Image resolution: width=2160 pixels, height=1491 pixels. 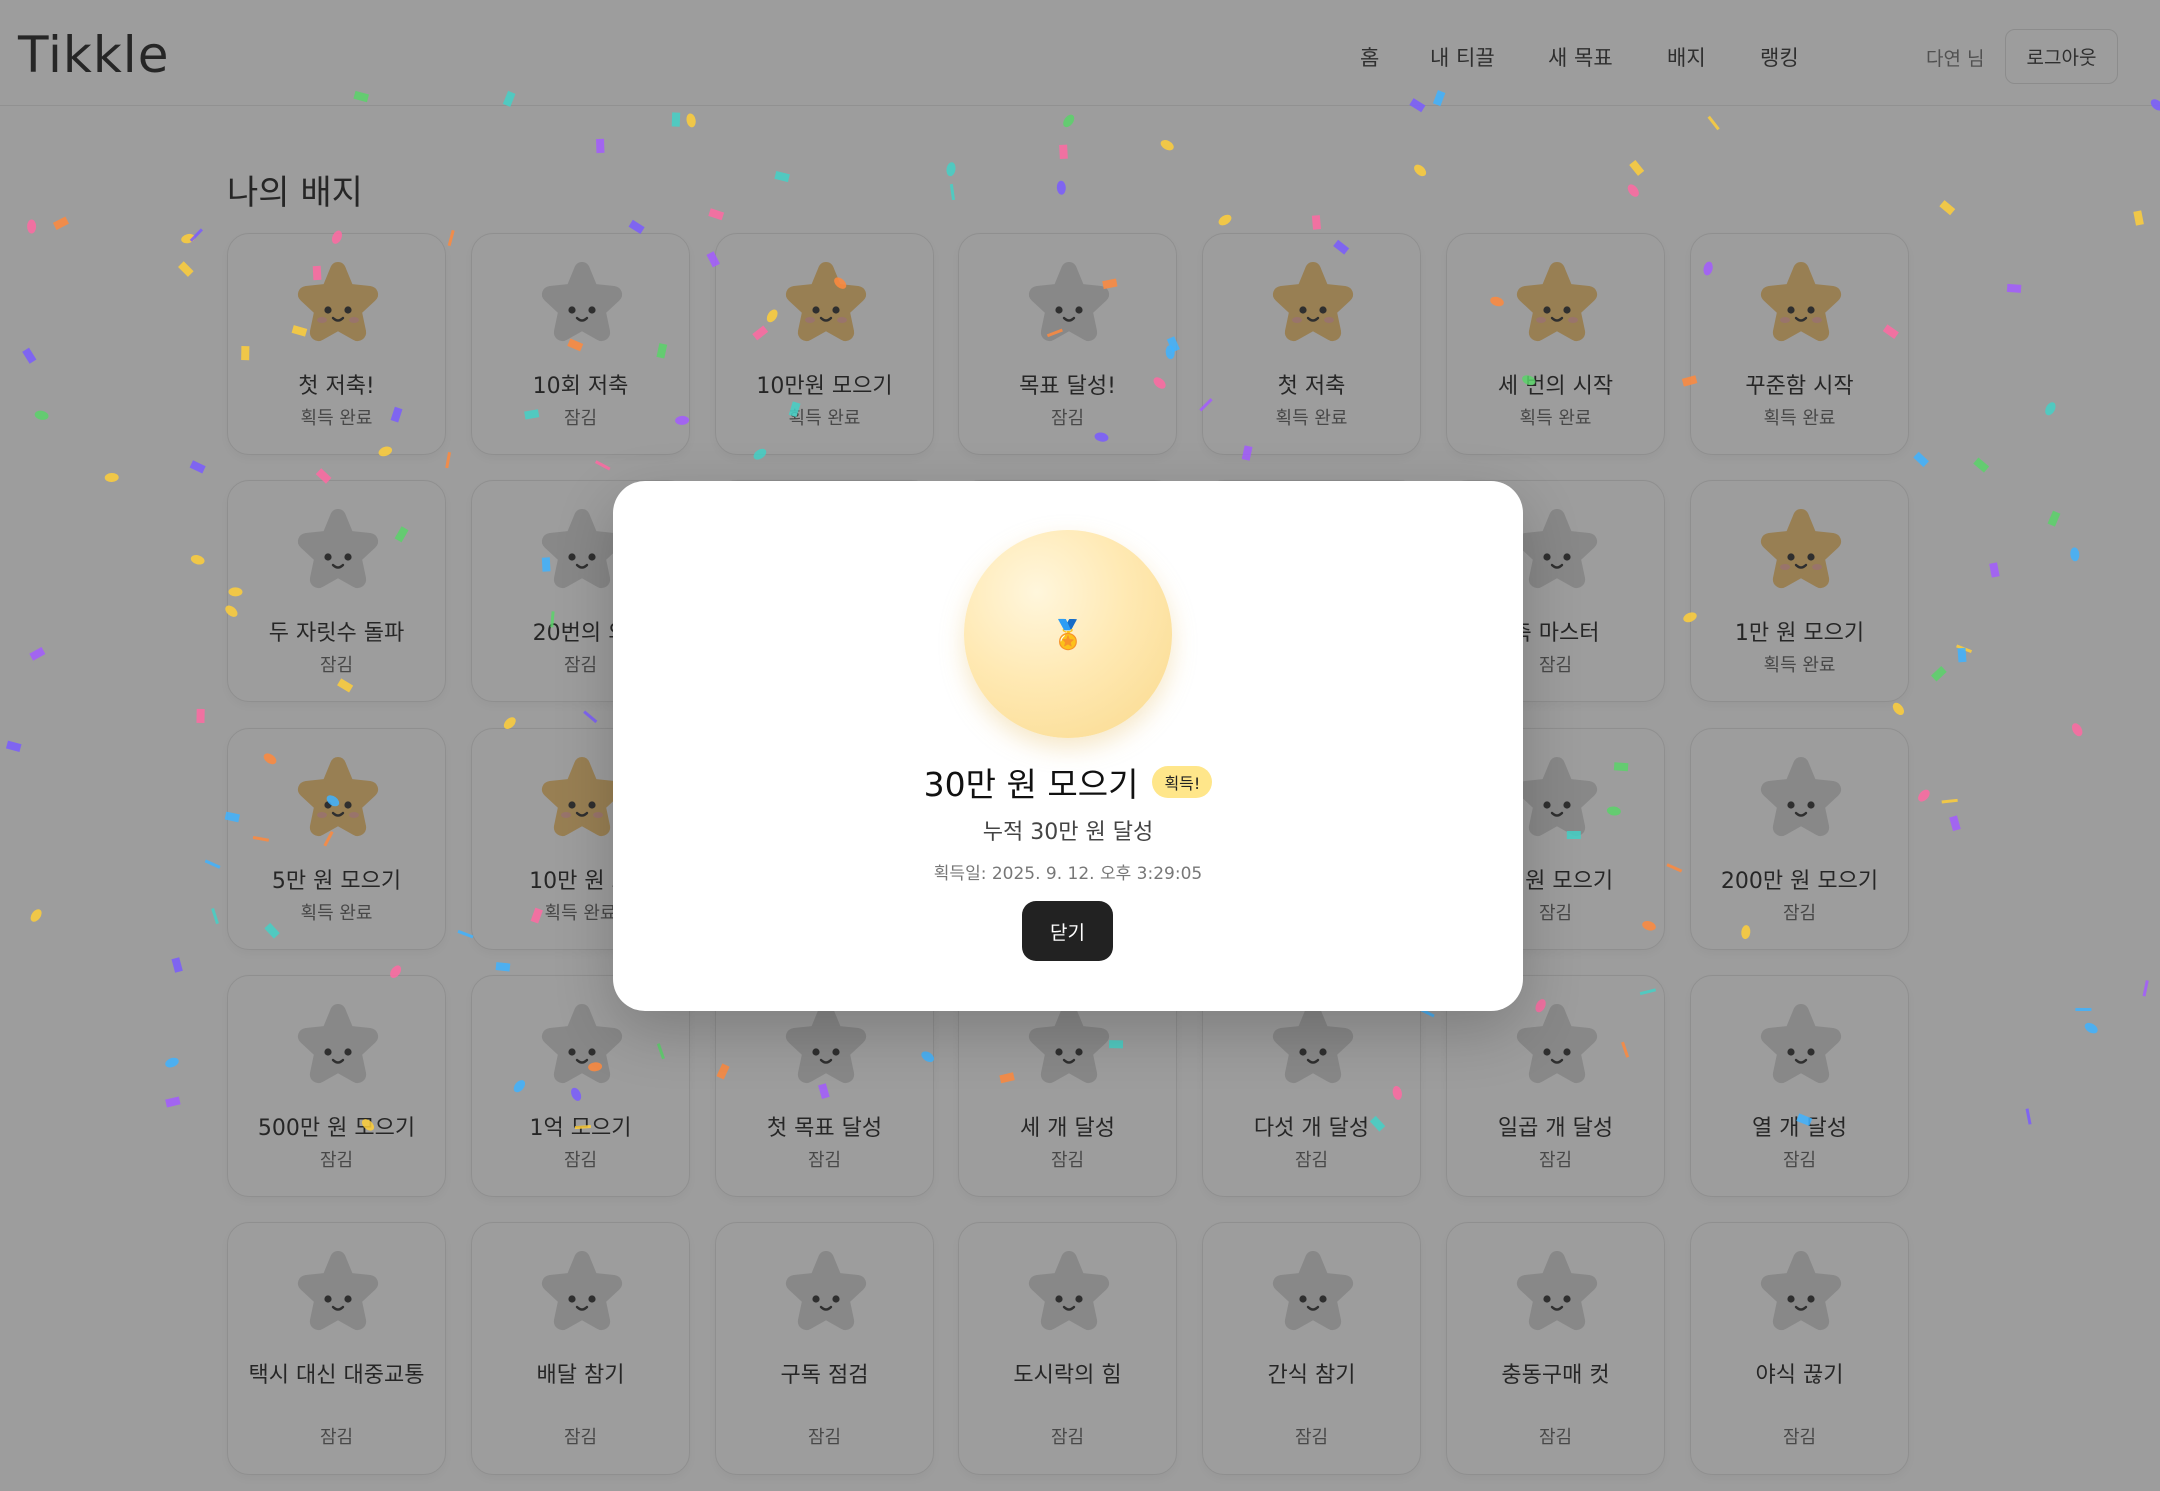 What do you see at coordinates (1068, 874) in the screenshot?
I see `modal-earned-date: 획득일: 2025. 9. 12. 오후 3:29:05` at bounding box center [1068, 874].